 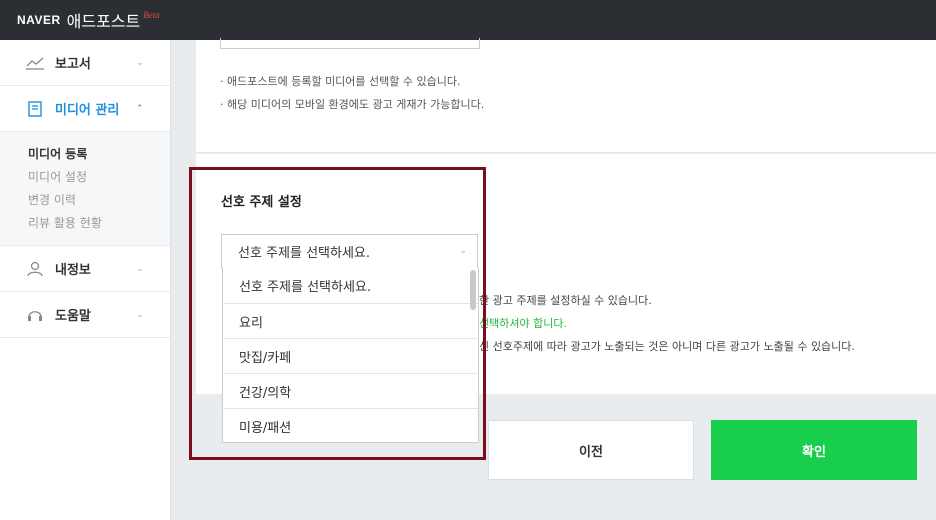 I want to click on submenu-item-review-usage: 리뷰 활용 현황, so click(x=99, y=223).